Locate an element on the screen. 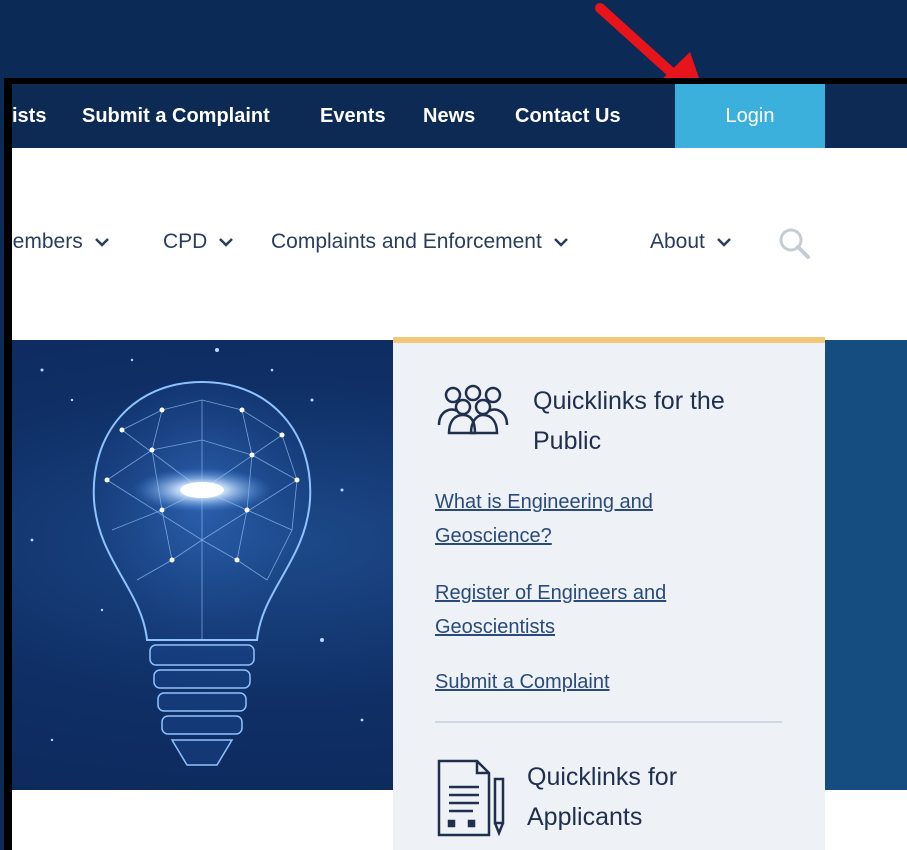  utility-link-submit-complaint: Submit a Complaint is located at coordinates (176, 116).